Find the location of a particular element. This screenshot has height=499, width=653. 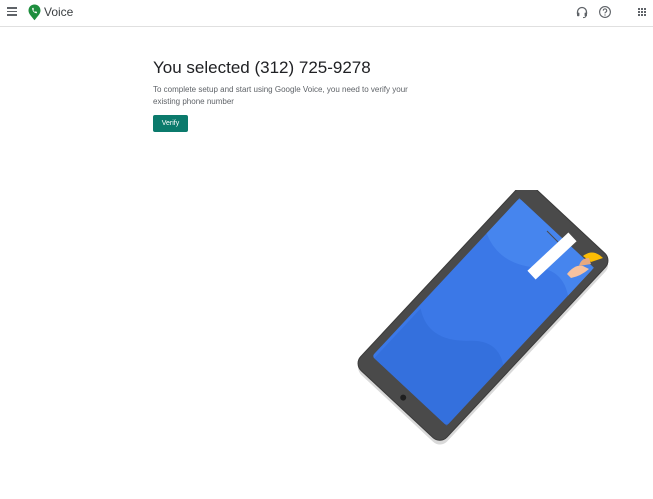

top-bar: Voice is located at coordinates (326, 13).